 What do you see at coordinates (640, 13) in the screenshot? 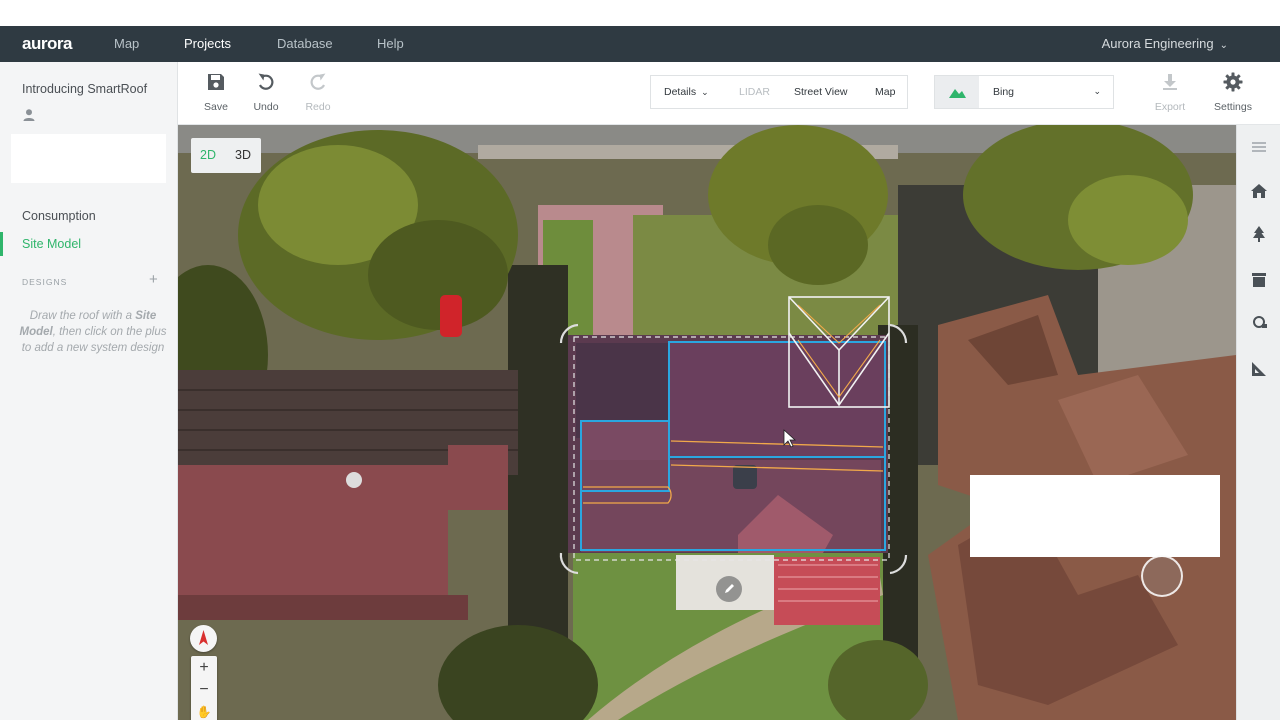
I see `top-white-strip` at bounding box center [640, 13].